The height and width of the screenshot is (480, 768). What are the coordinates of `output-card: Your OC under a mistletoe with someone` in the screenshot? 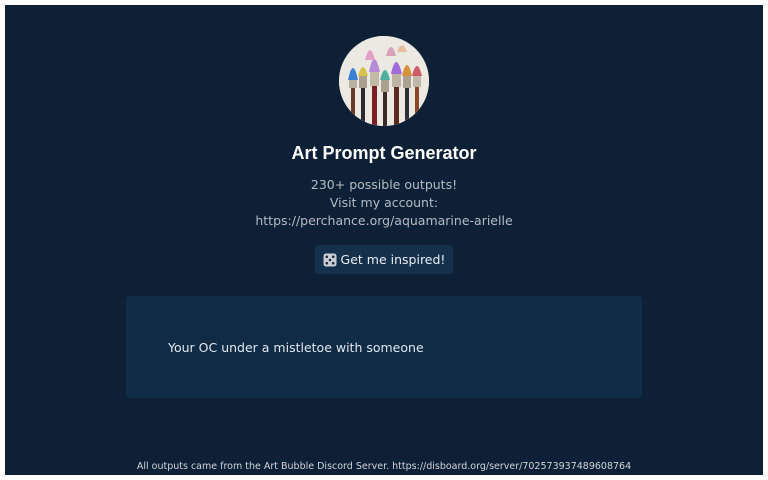 It's located at (384, 347).